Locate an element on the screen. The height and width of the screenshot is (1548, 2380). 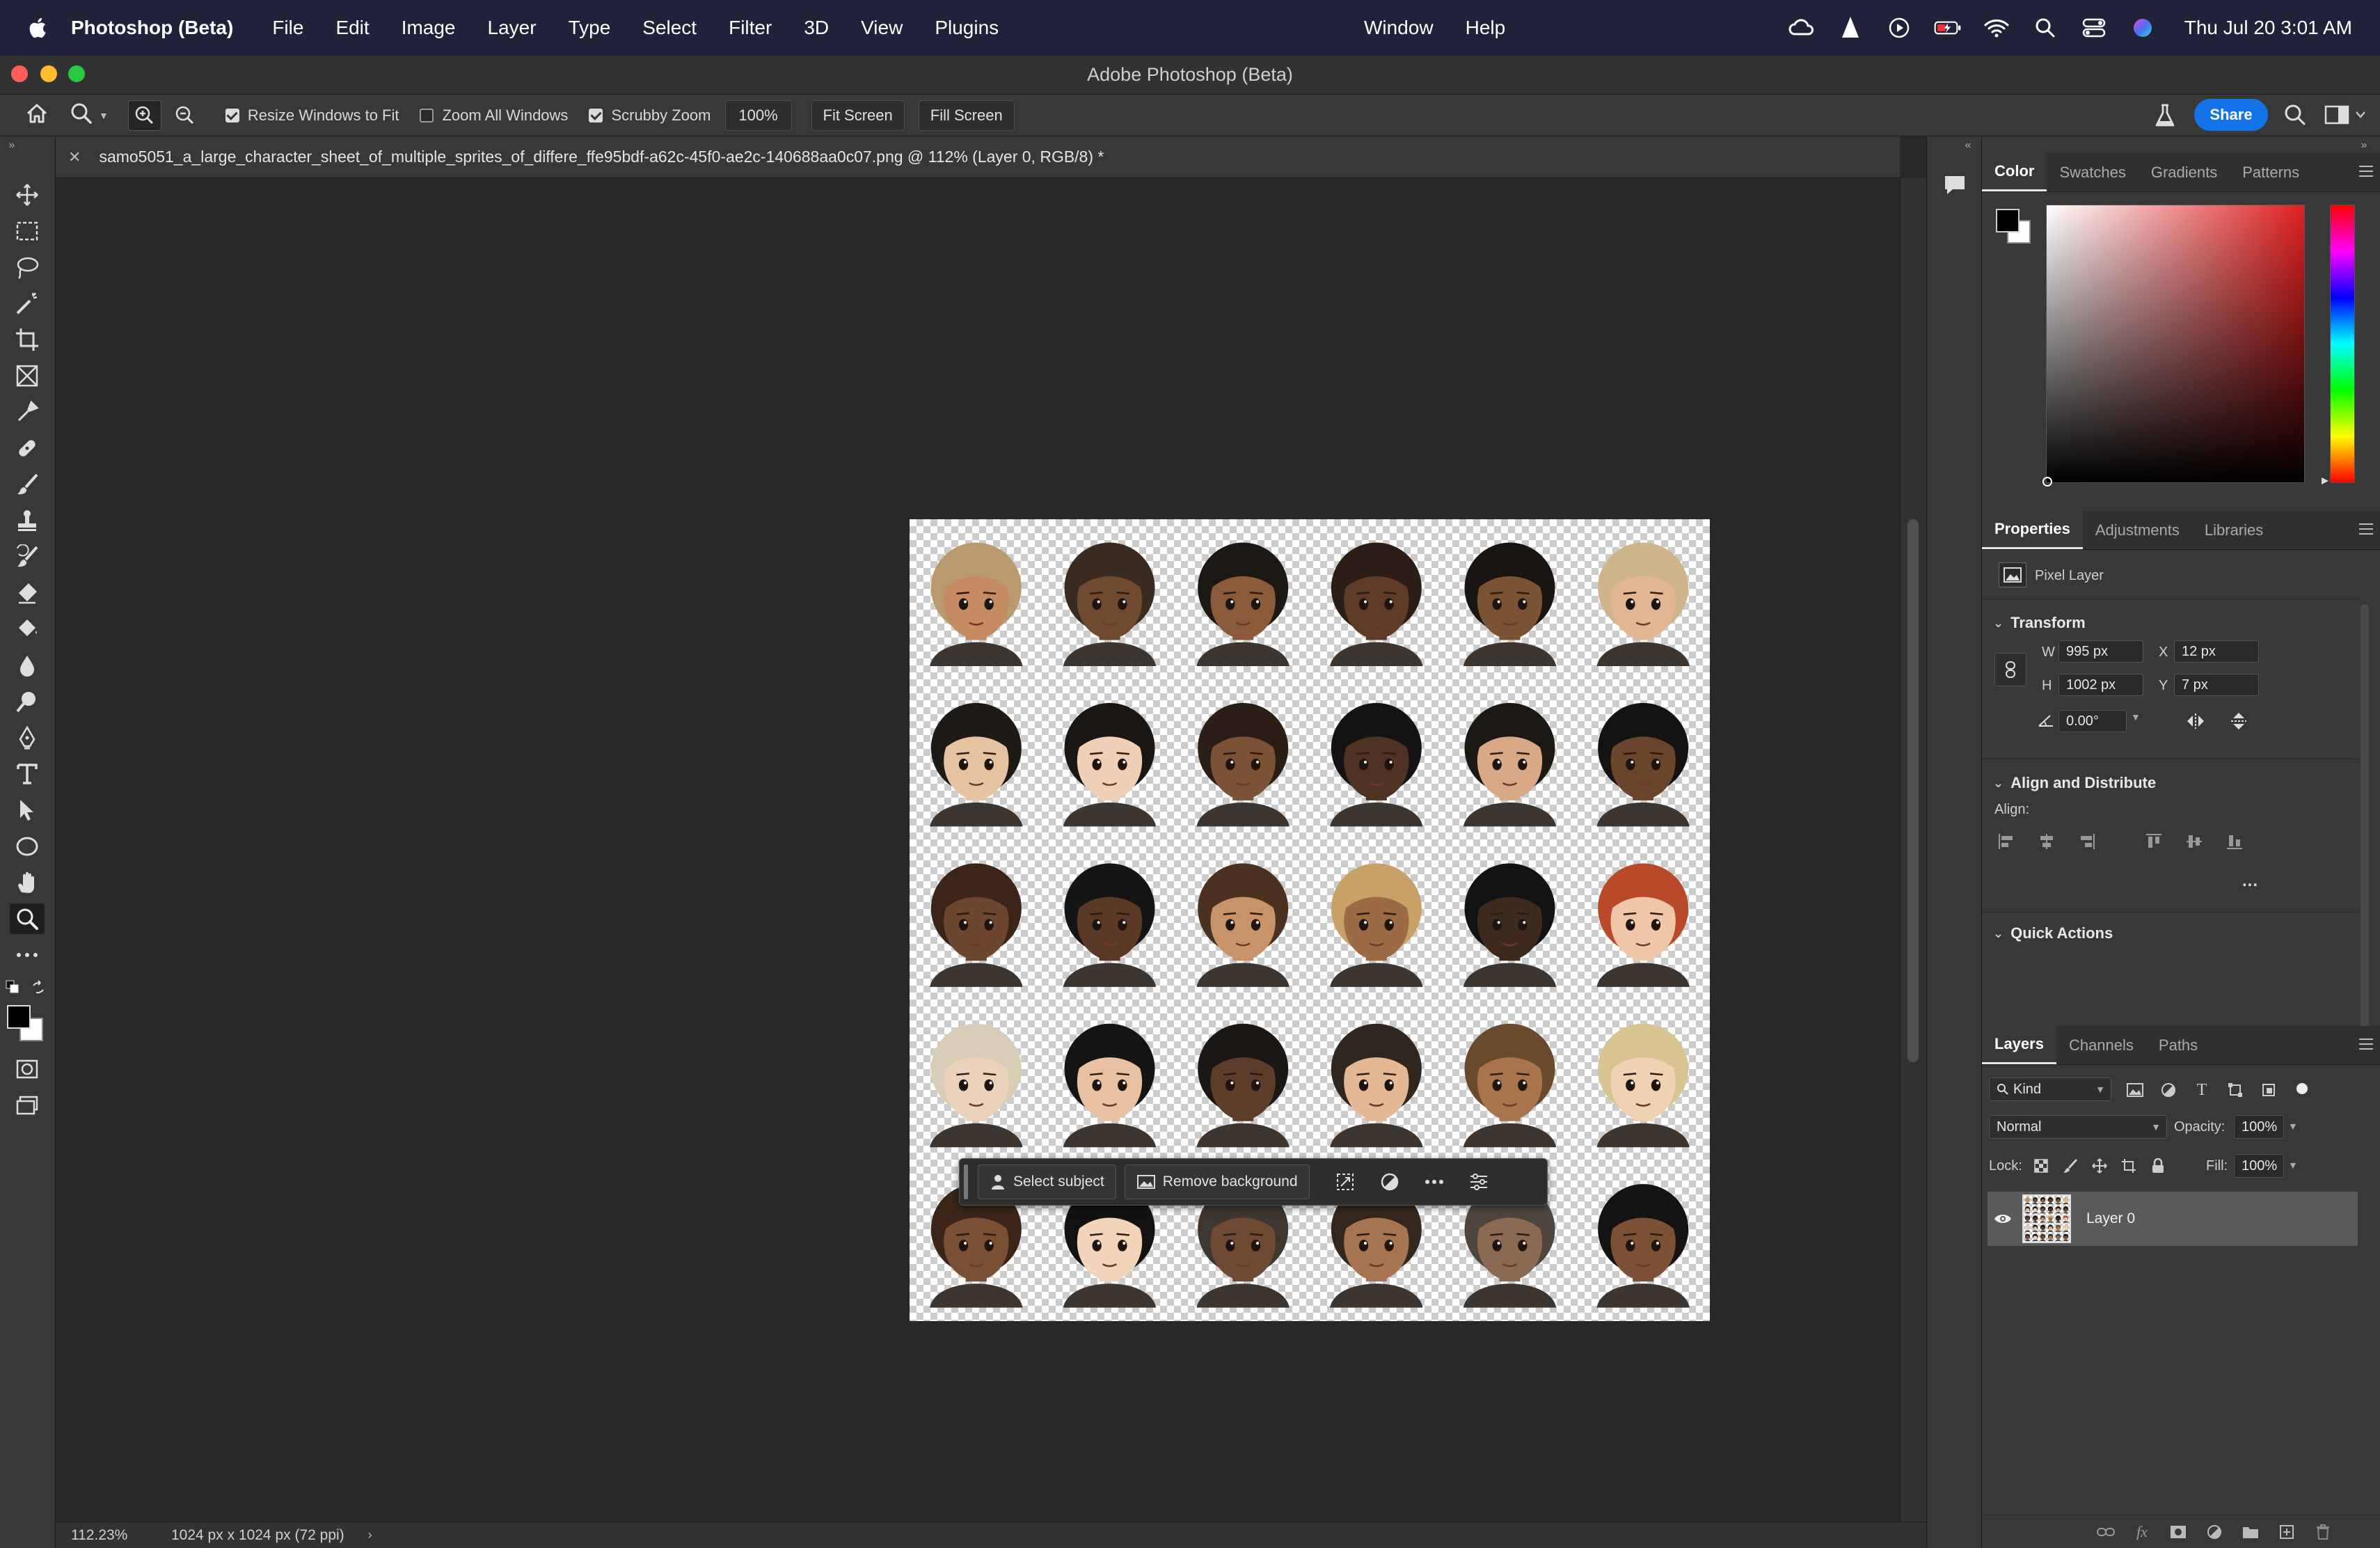
app-name-menu: Photoshop (Beta) is located at coordinates (152, 28).